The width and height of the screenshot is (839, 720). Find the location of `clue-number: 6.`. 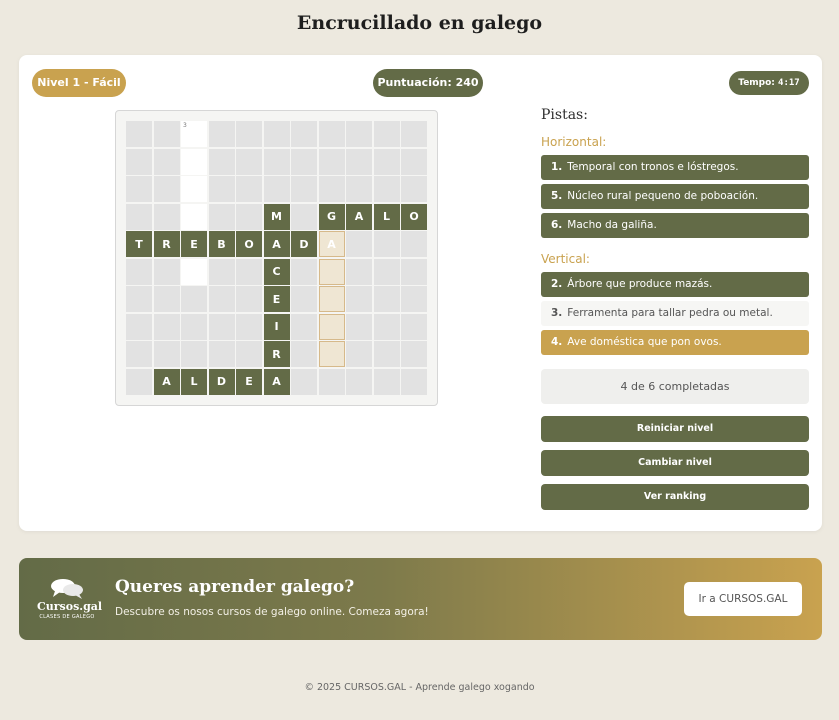

clue-number: 6. is located at coordinates (557, 225).